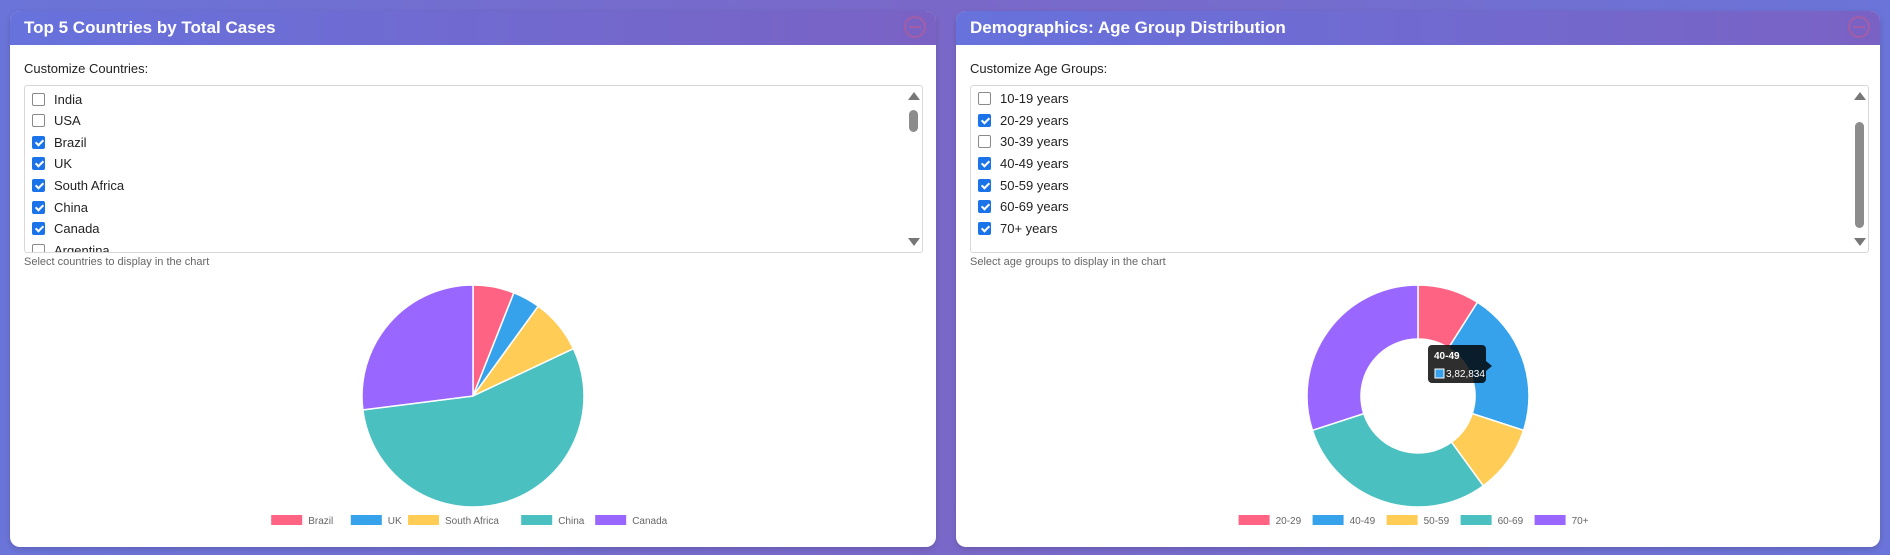 The height and width of the screenshot is (555, 1890). What do you see at coordinates (571, 521) in the screenshot?
I see `country-legend-label: China` at bounding box center [571, 521].